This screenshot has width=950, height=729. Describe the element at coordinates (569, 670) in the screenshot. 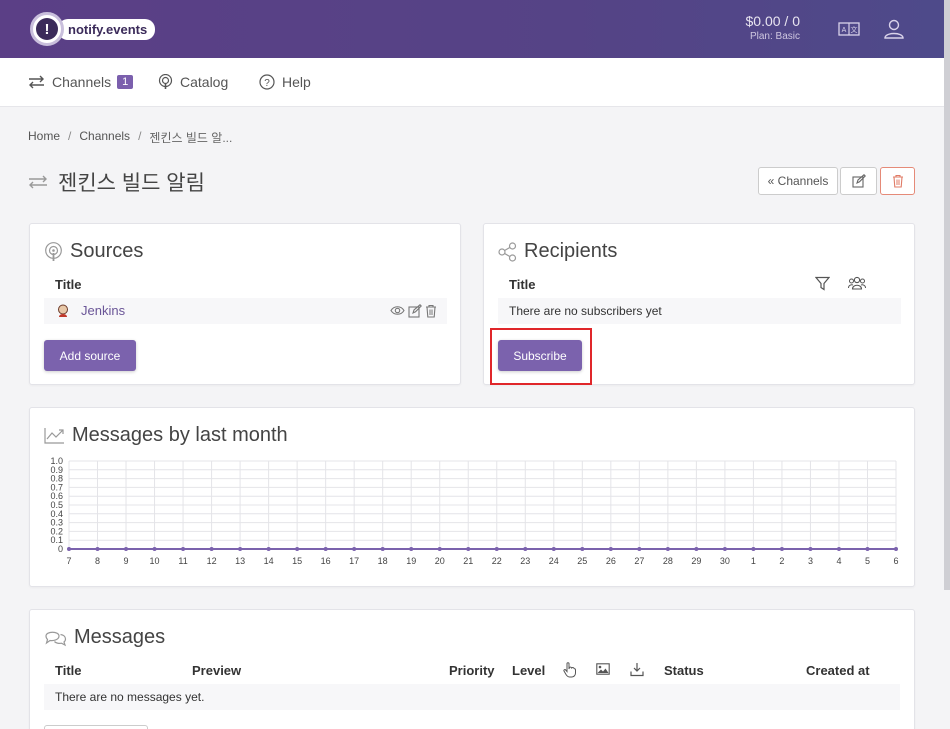

I see `hand-pointer-icon` at that location.